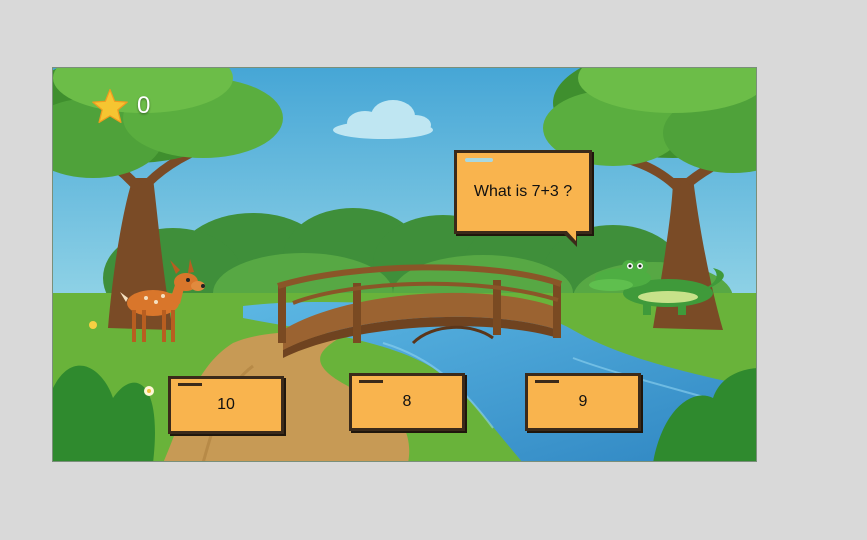 This screenshot has width=867, height=540. What do you see at coordinates (569, 238) in the screenshot?
I see `bubble-tail` at bounding box center [569, 238].